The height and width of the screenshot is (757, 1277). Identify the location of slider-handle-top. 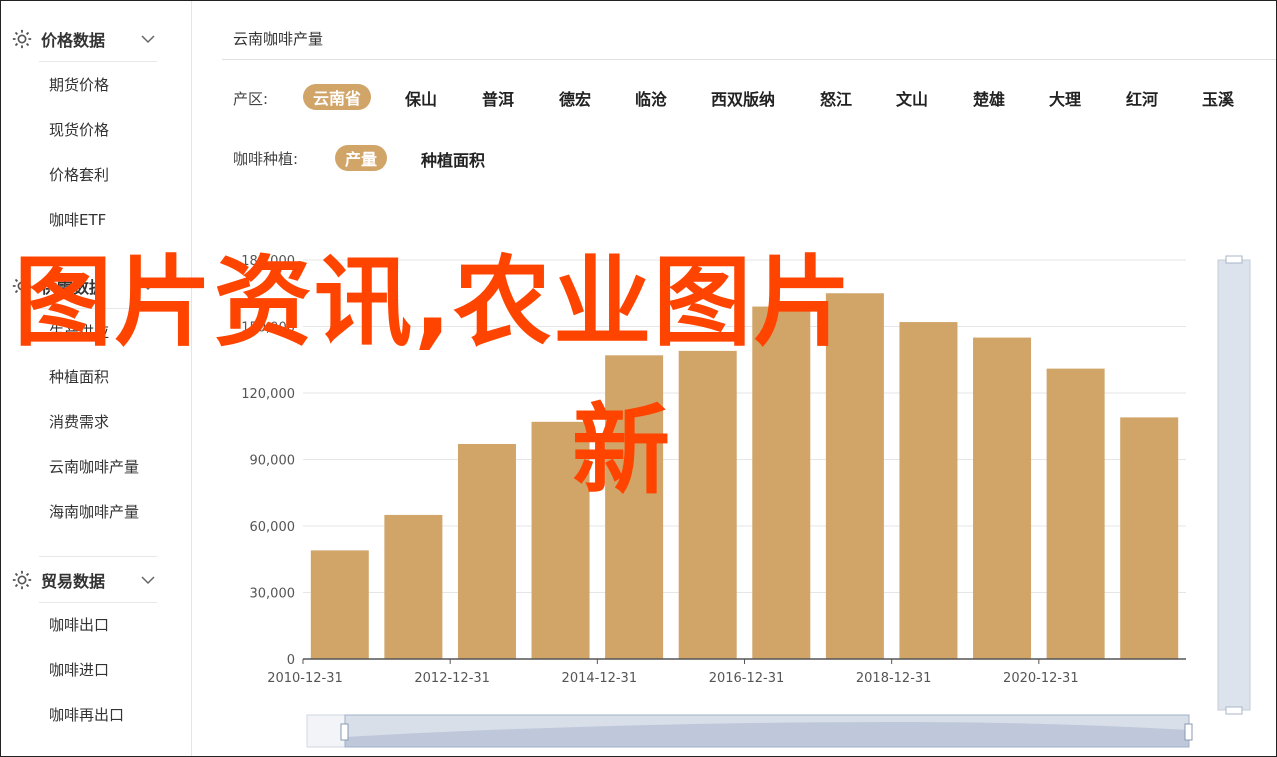
(1234, 259).